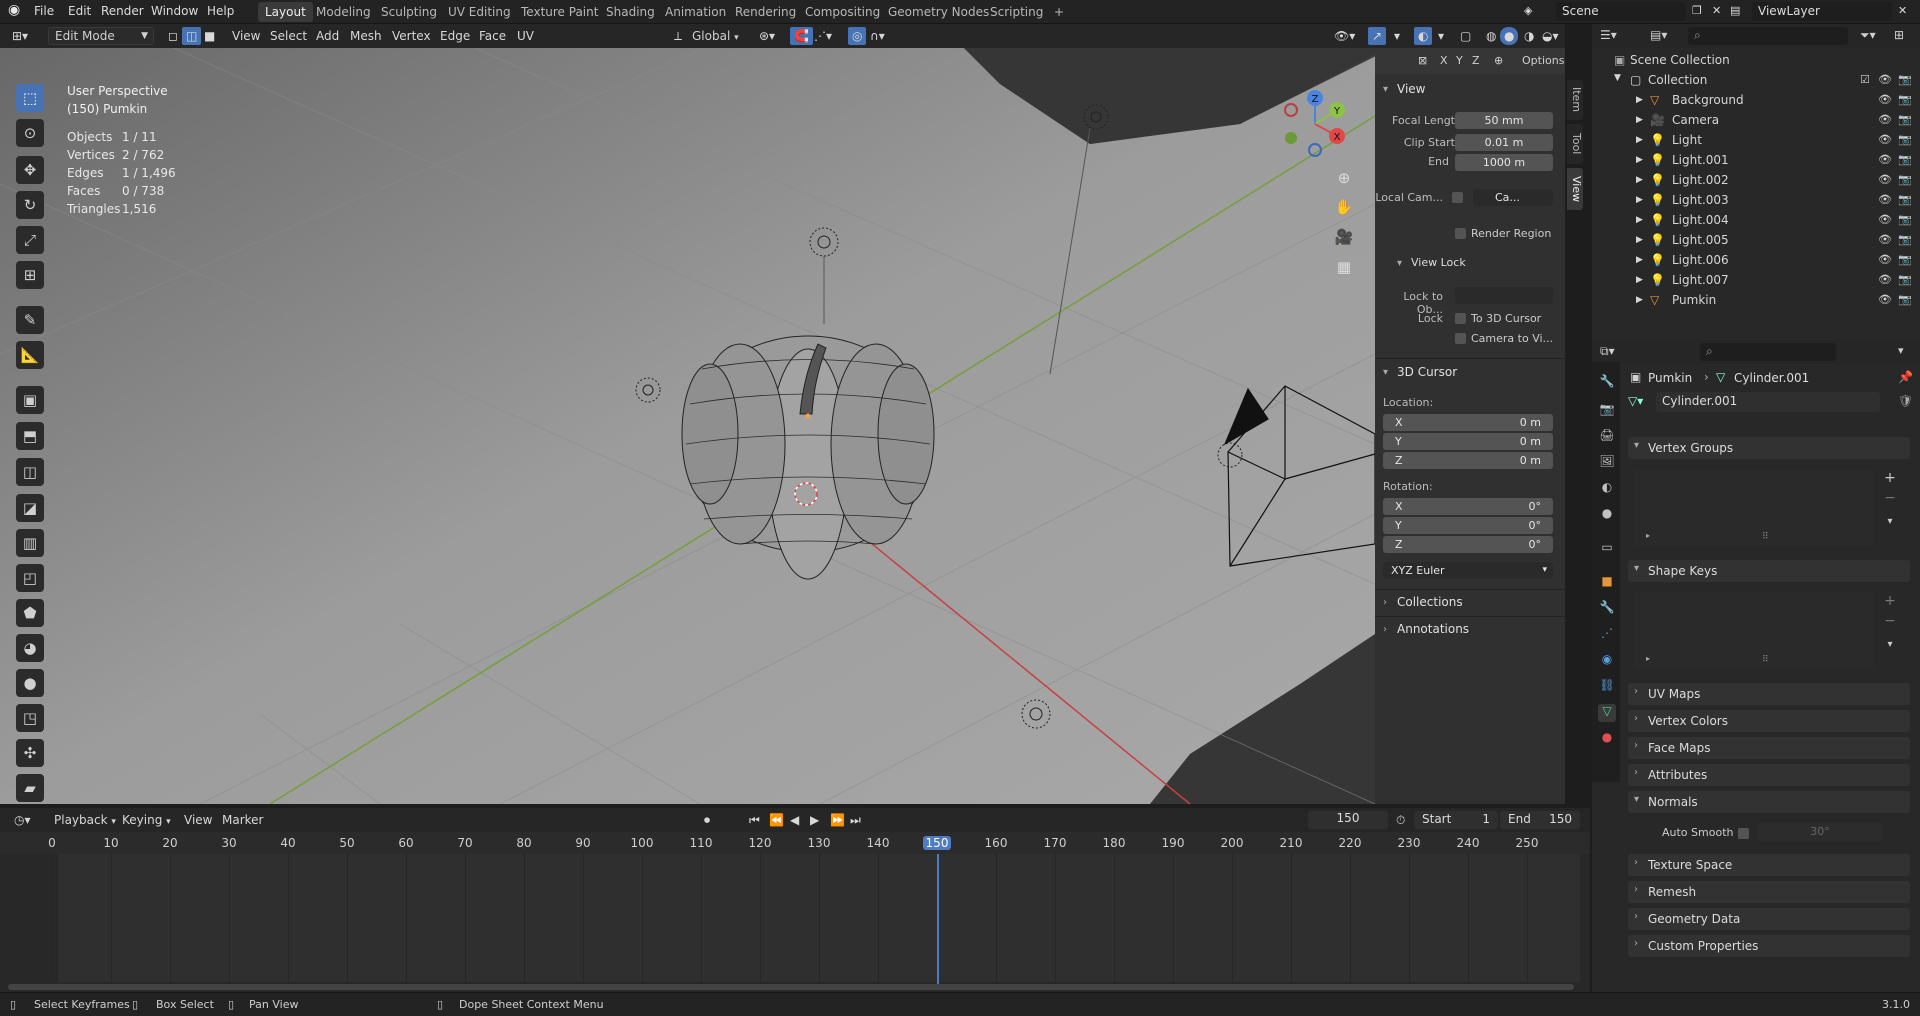 The height and width of the screenshot is (1016, 1920). I want to click on measure-tool-icon: 📐, so click(30, 355).